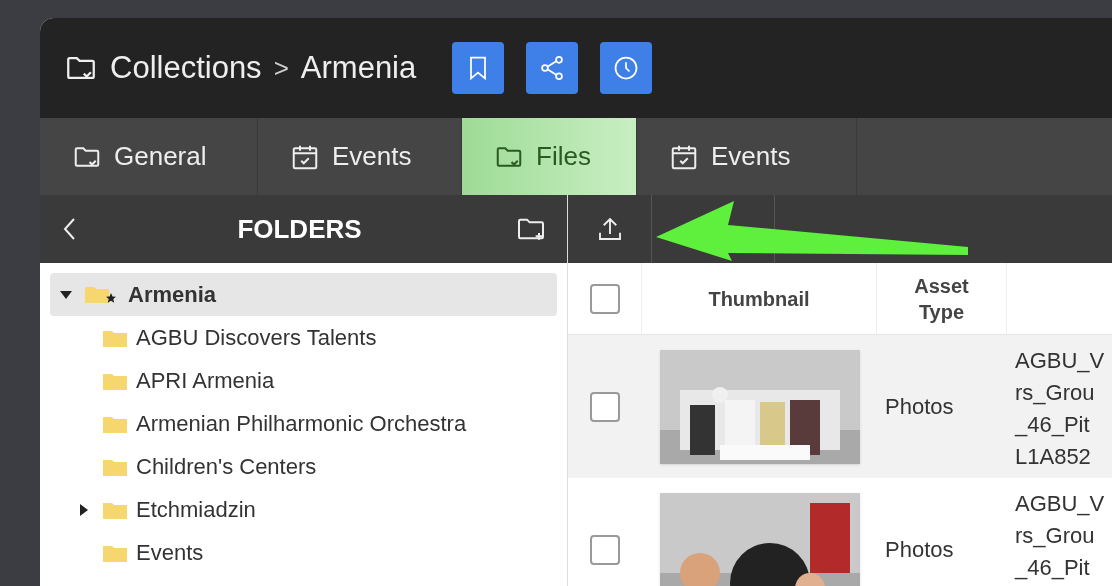  What do you see at coordinates (186, 68) in the screenshot?
I see `breadcrumb-item: Collections` at bounding box center [186, 68].